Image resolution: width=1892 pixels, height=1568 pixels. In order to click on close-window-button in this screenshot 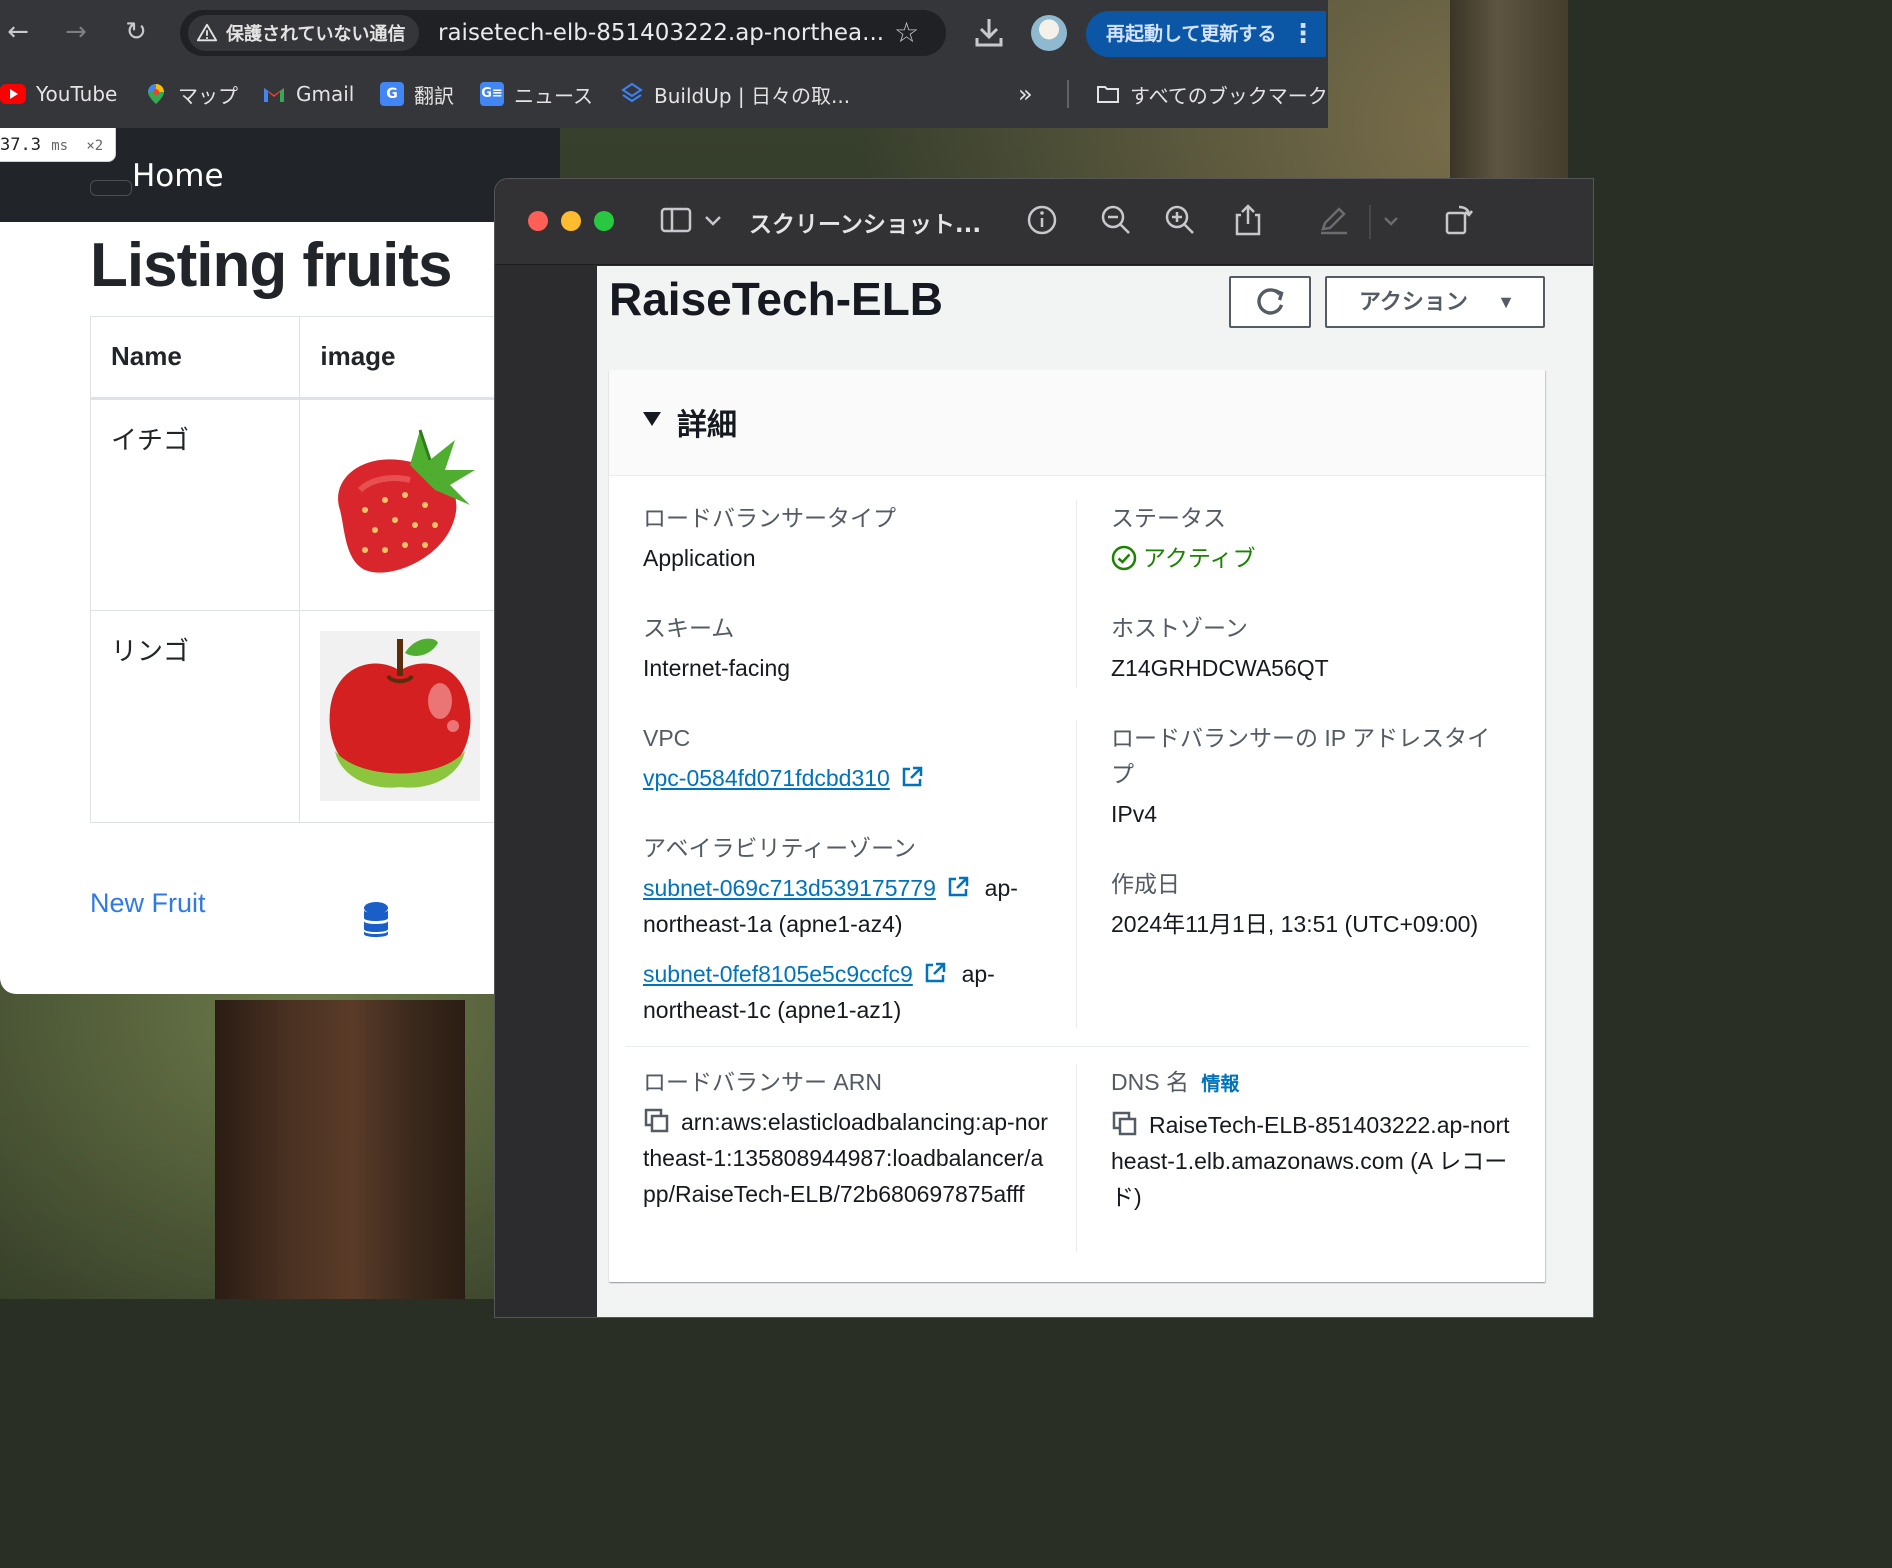, I will do `click(538, 221)`.